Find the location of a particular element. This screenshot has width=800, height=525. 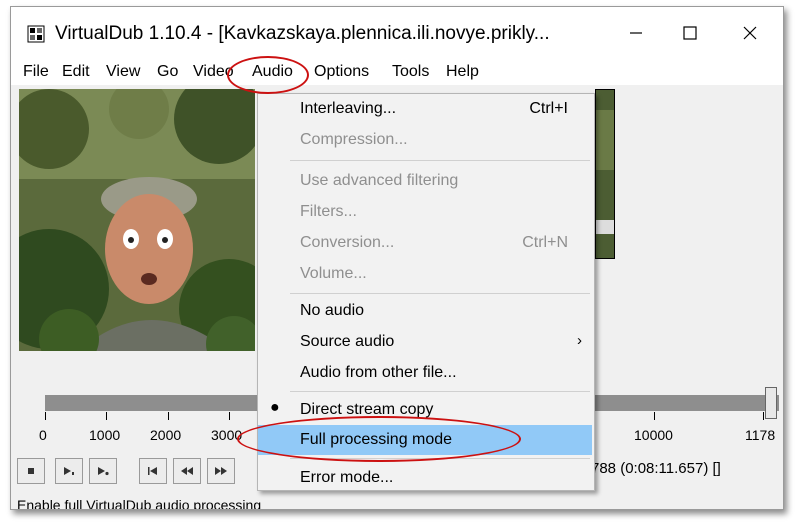

output-video-preview is located at coordinates (605, 174).